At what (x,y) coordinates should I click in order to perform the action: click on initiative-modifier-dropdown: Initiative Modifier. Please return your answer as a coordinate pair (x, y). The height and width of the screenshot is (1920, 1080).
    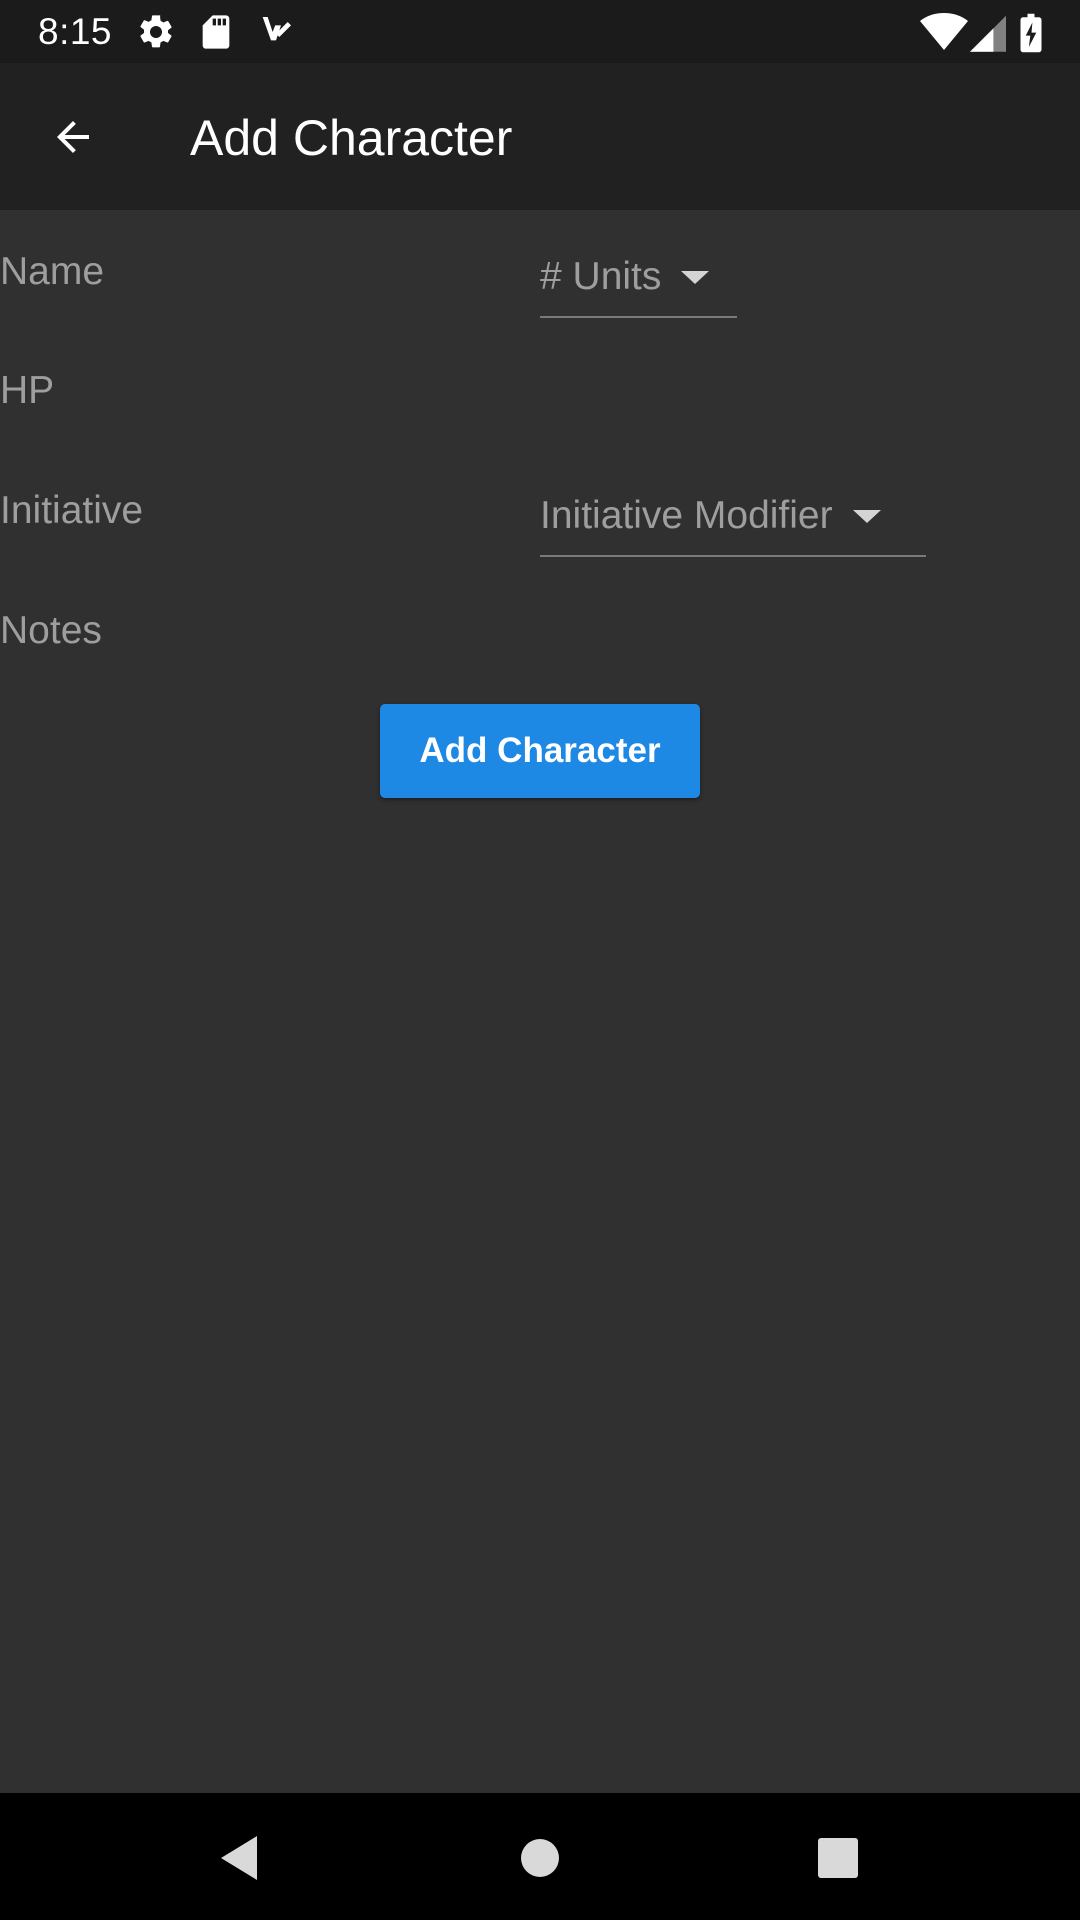
    Looking at the image, I should click on (733, 517).